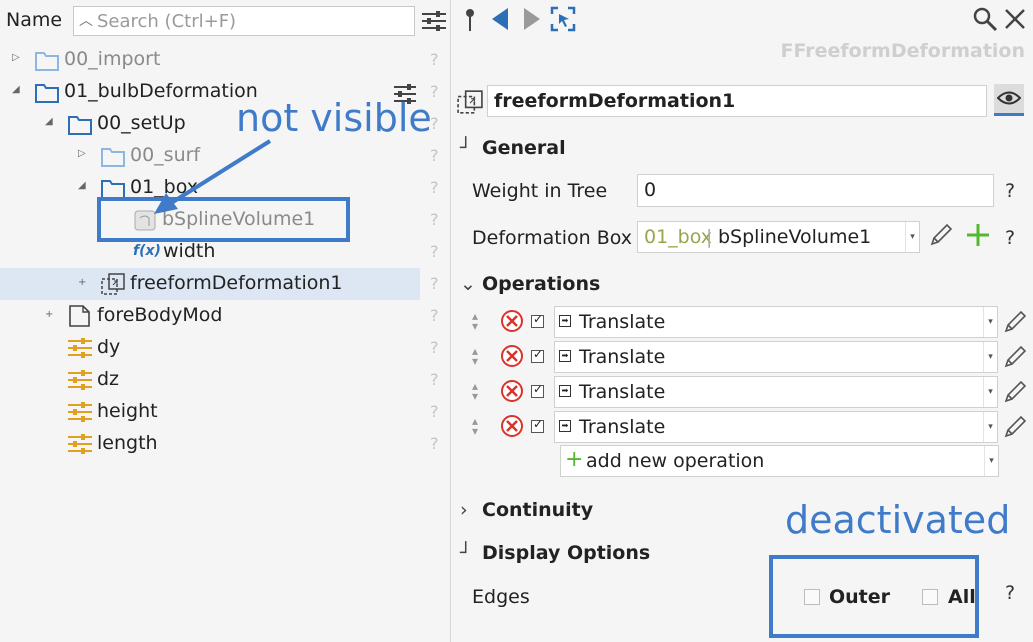 The height and width of the screenshot is (642, 1033). I want to click on section-operations: ⌄ Operations, so click(530, 284).